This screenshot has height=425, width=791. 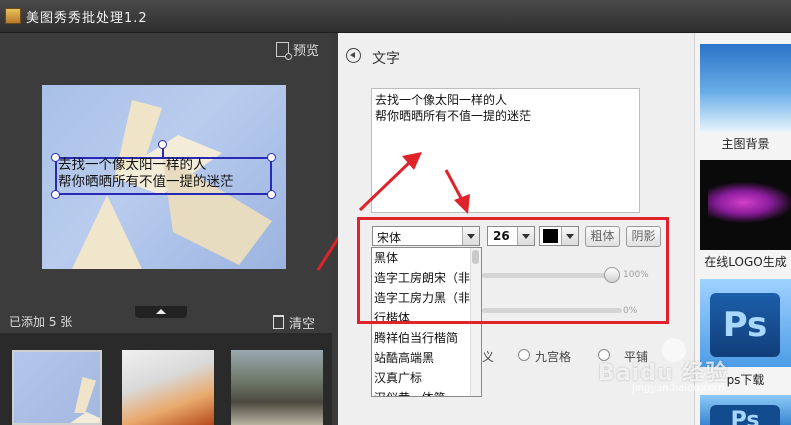 What do you see at coordinates (302, 324) in the screenshot?
I see `clear-label: 清空` at bounding box center [302, 324].